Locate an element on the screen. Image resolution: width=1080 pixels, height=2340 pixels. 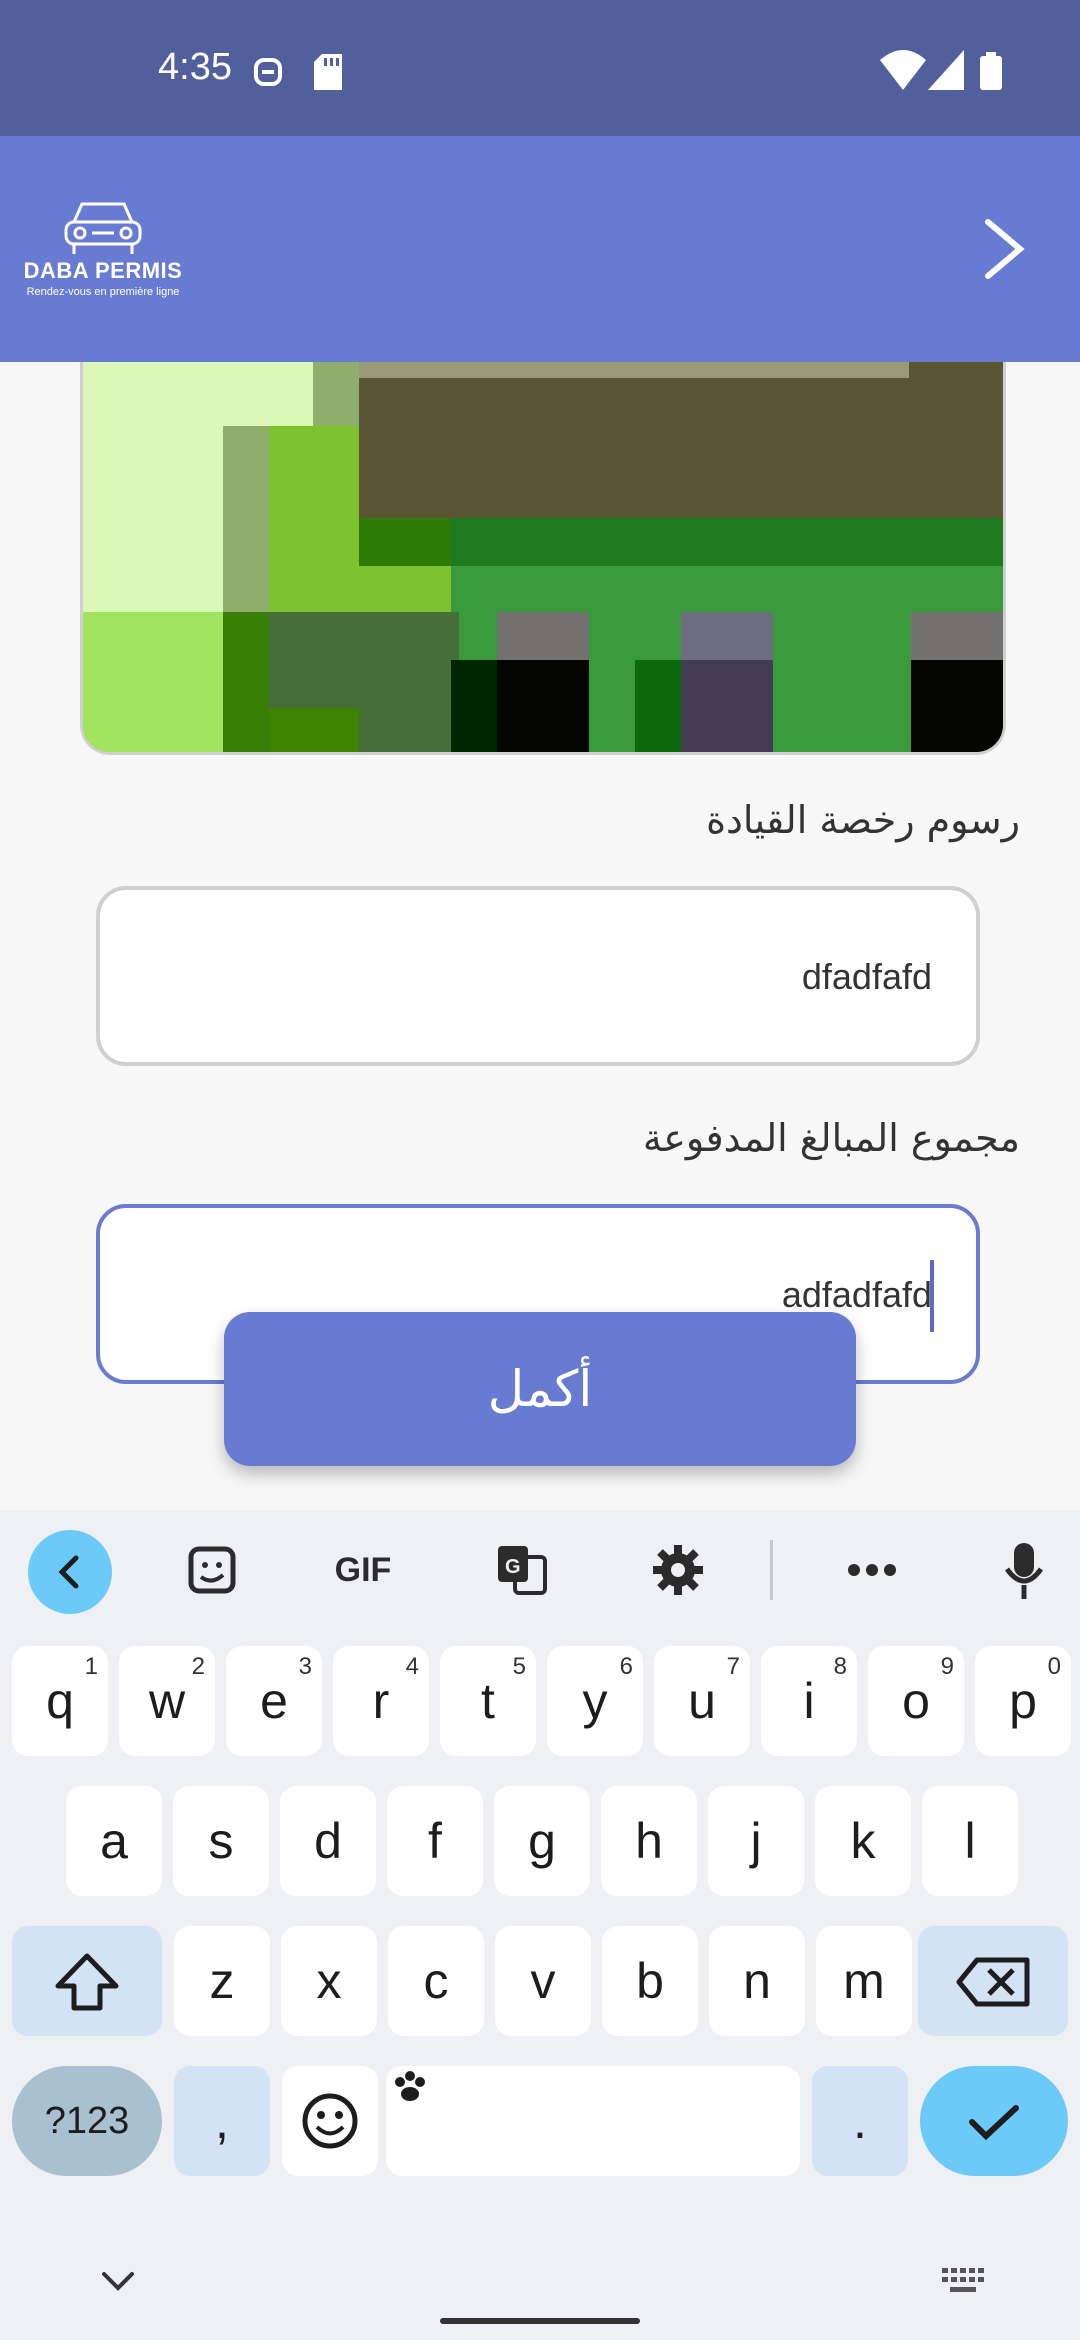
logo-tagline: Rendez-vous en première ligne is located at coordinates (103, 292).